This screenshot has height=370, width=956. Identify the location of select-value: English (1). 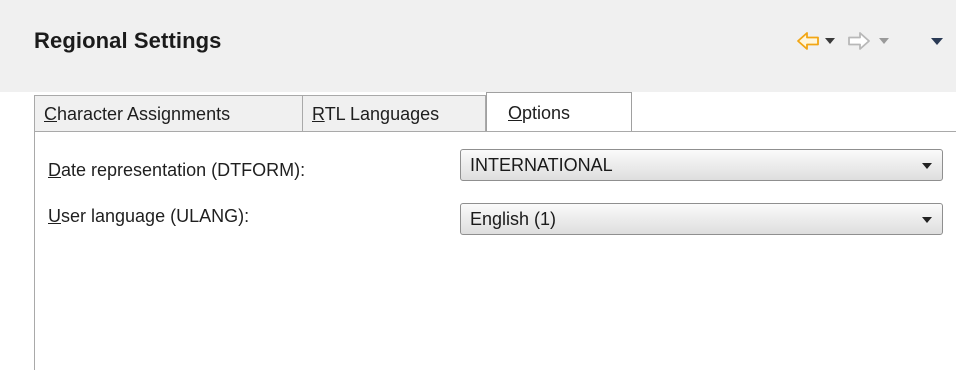
(513, 219).